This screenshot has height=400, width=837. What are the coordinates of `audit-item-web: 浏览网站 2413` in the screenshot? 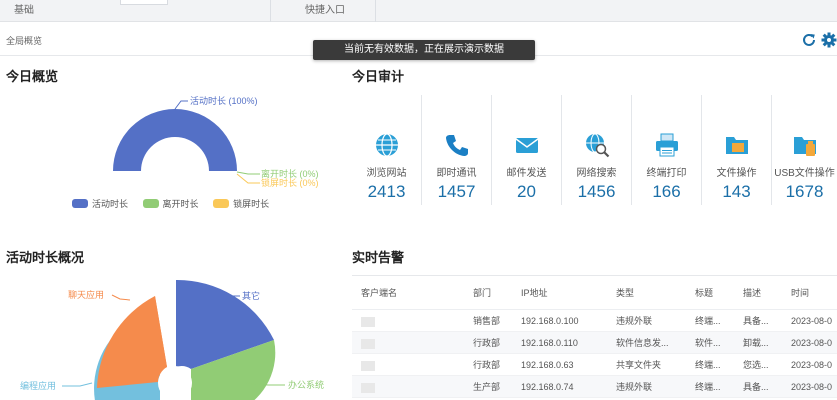 It's located at (387, 150).